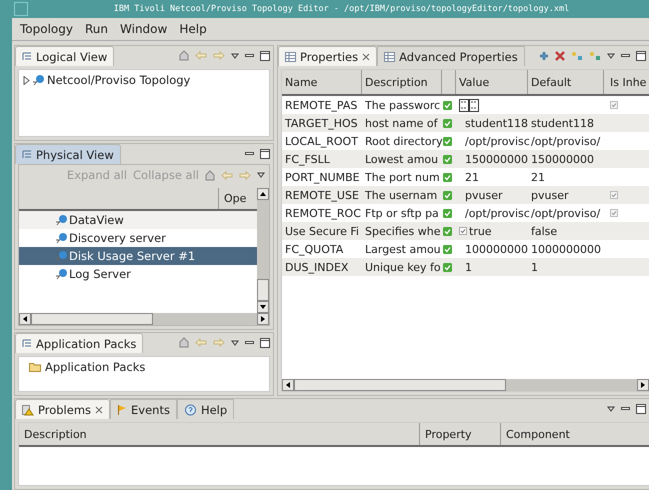  Describe the element at coordinates (575, 434) in the screenshot. I see `column-header: Component` at that location.